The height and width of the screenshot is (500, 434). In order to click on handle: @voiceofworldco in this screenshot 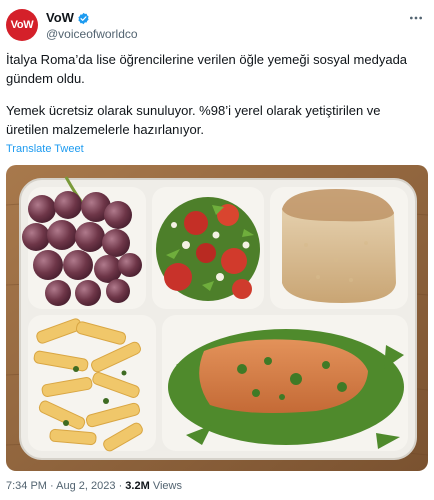, I will do `click(92, 34)`.